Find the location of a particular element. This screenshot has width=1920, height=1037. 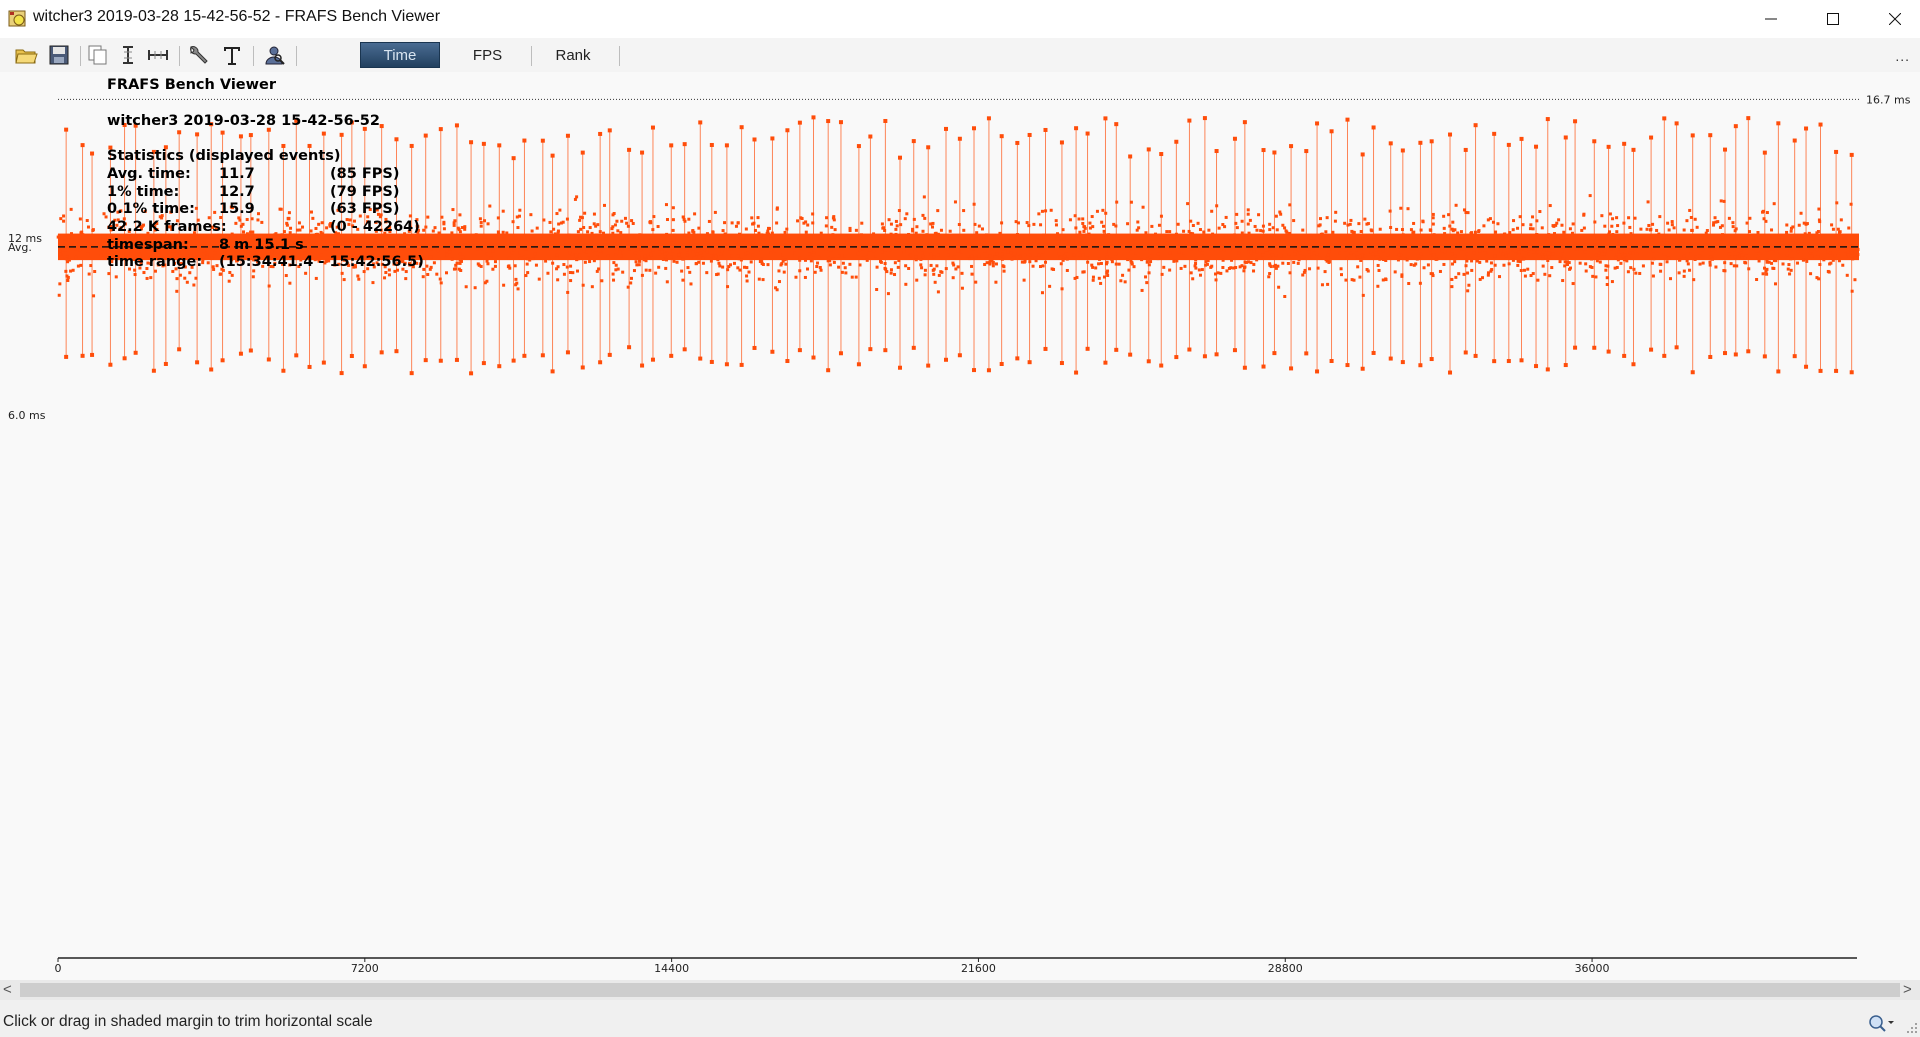

find-user-icon is located at coordinates (274, 55).